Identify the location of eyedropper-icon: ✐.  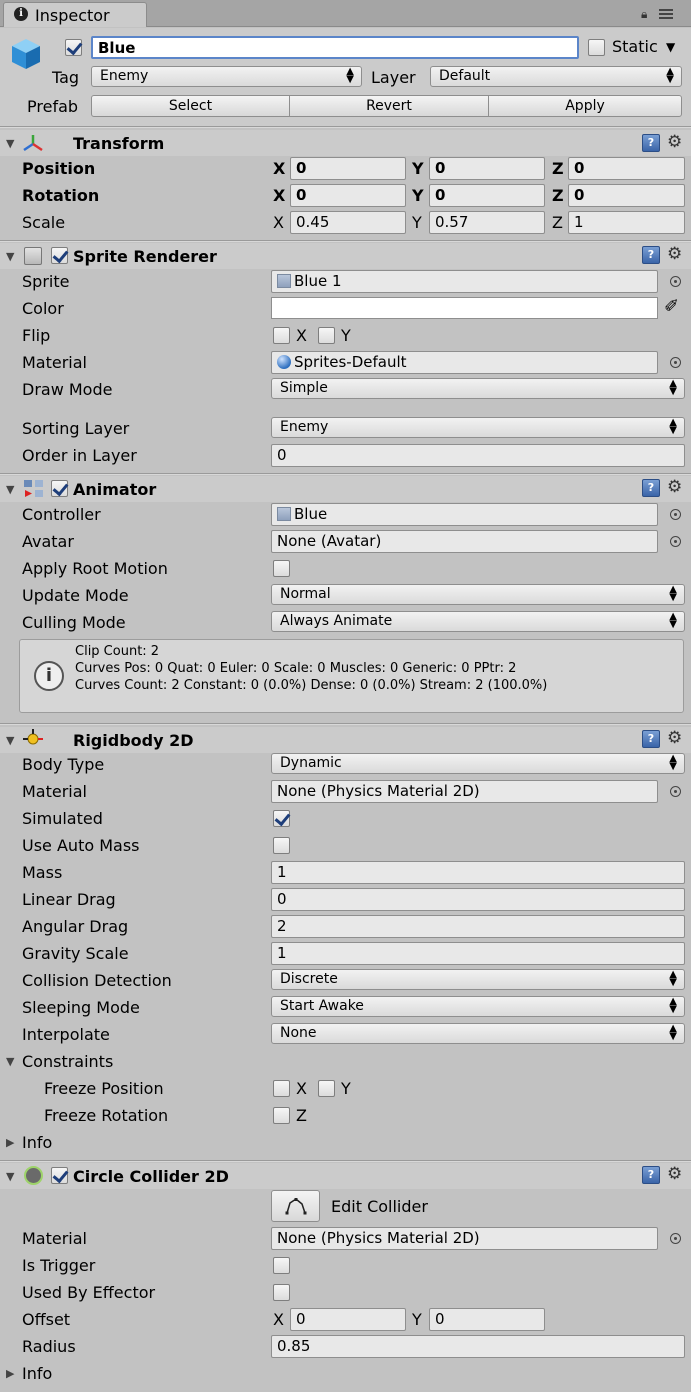
(671, 306).